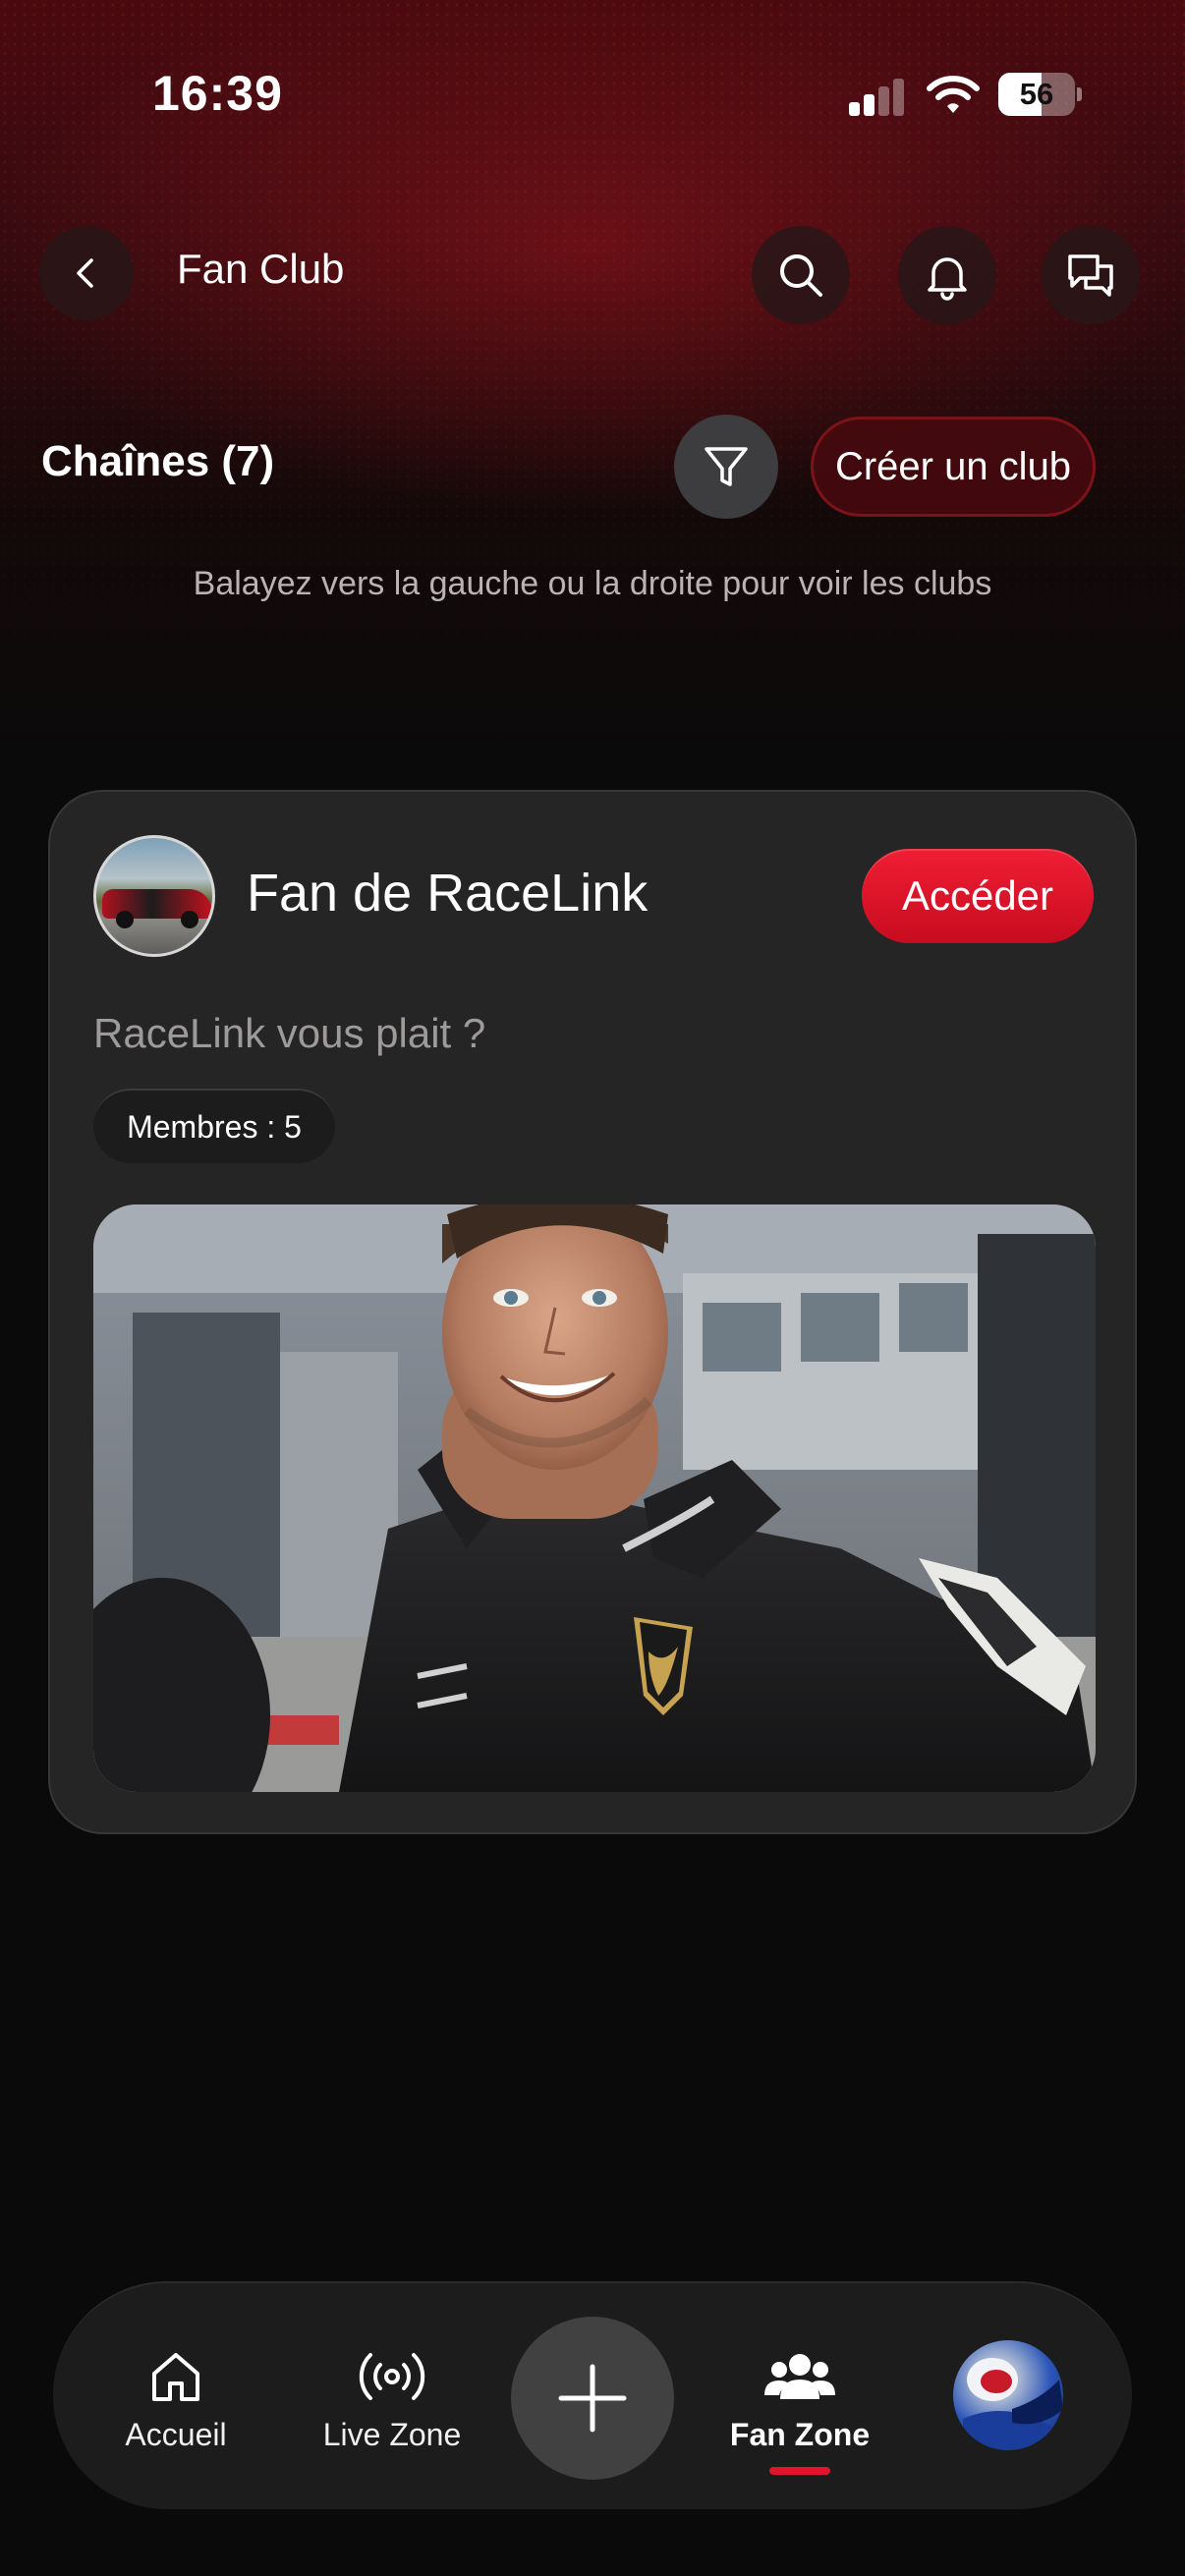 The height and width of the screenshot is (2576, 1185). I want to click on bottom-navigation: Accueil Live Zone Fan Zone, so click(592, 2395).